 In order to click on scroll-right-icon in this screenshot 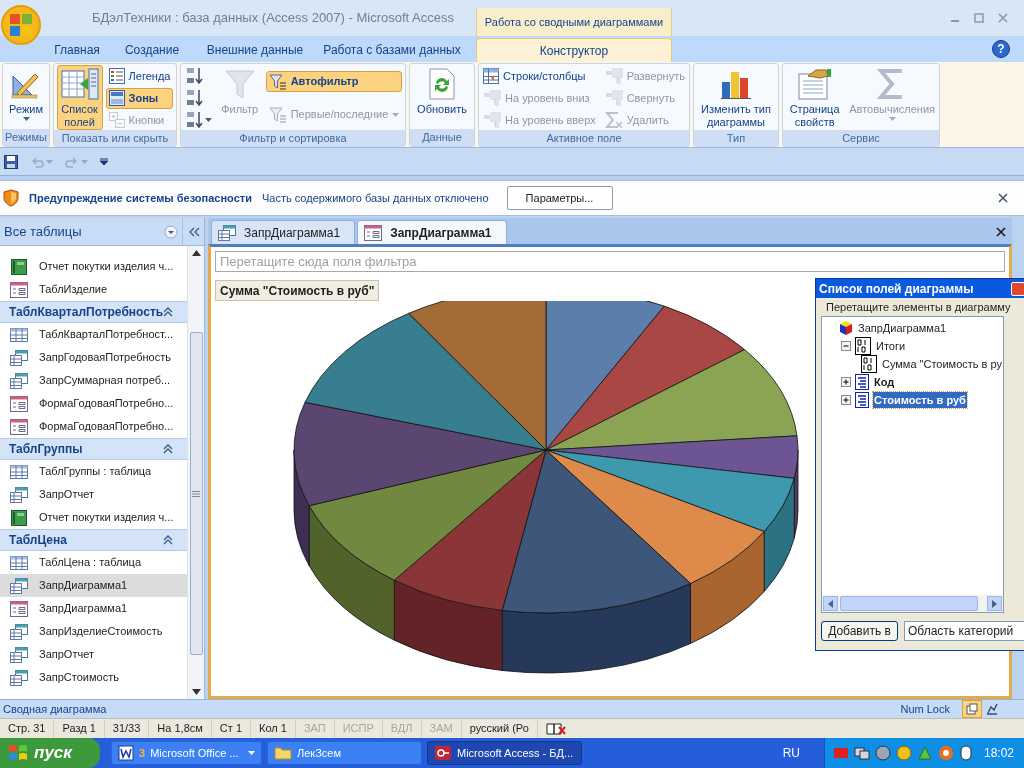, I will do `click(994, 603)`.